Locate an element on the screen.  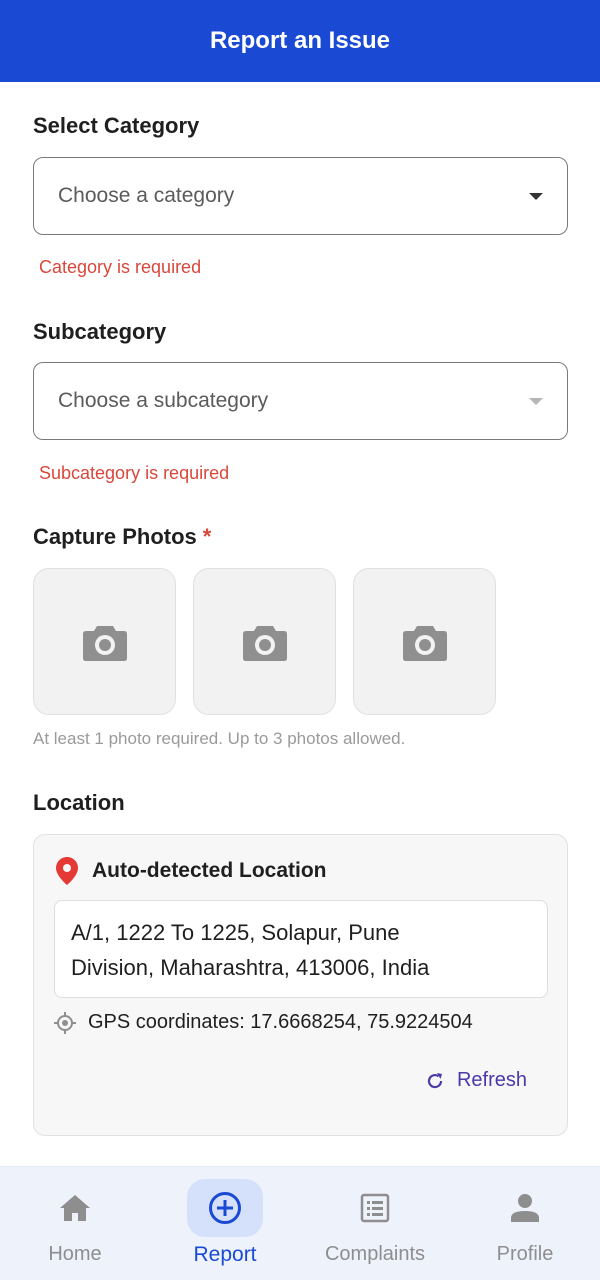
subcategory-dropdown: Choose a subcategory is located at coordinates (300, 401).